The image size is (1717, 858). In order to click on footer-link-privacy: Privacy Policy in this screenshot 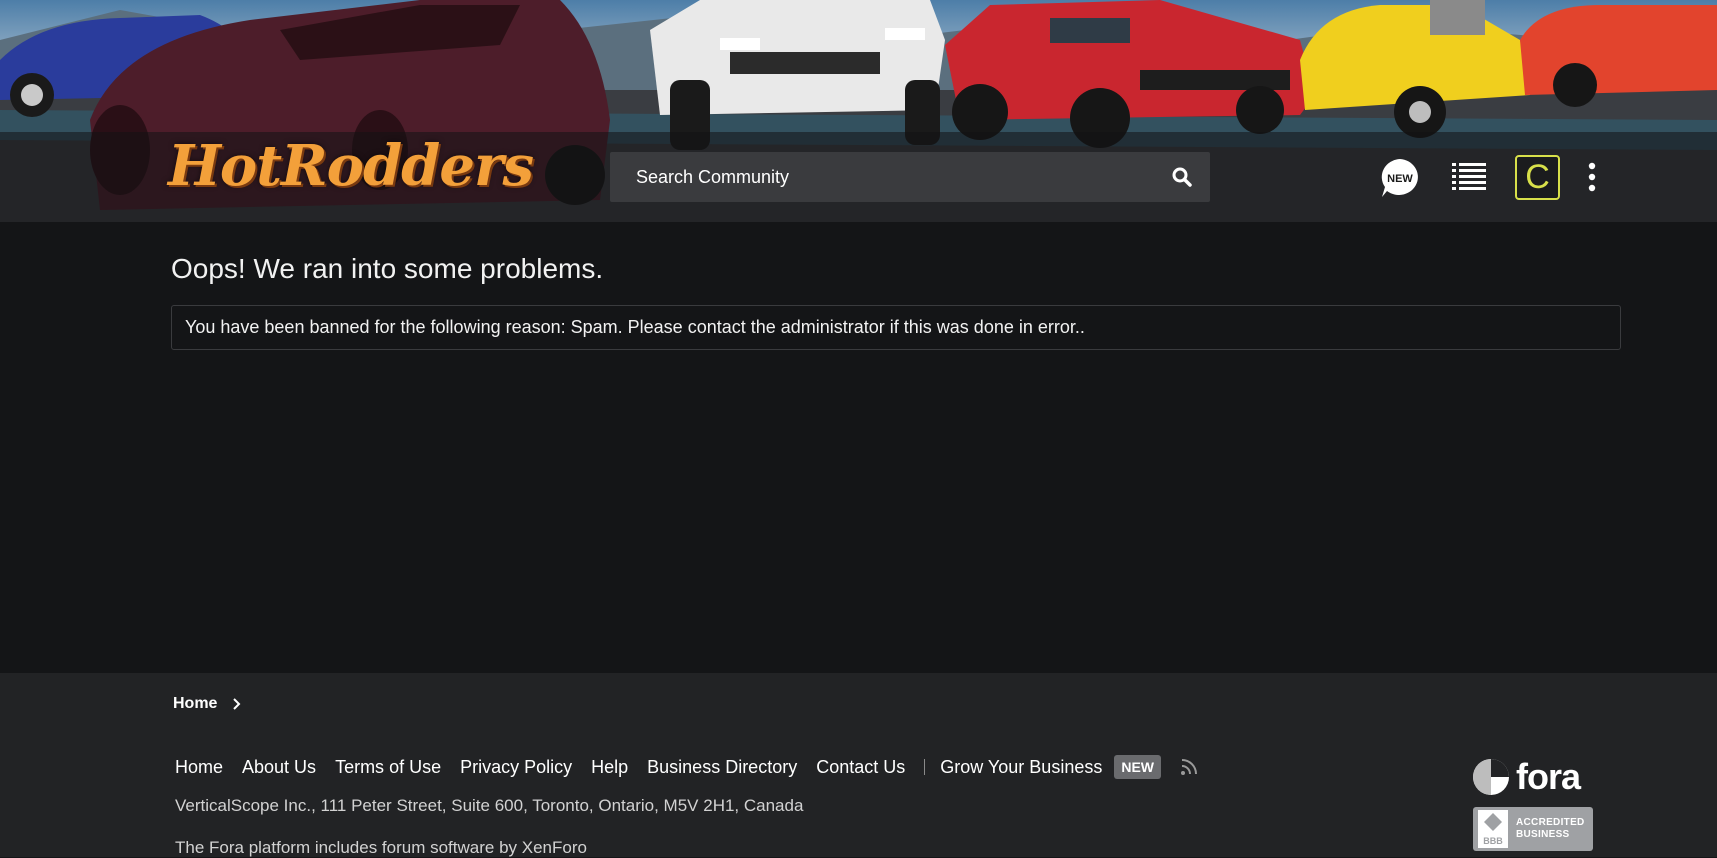, I will do `click(516, 767)`.